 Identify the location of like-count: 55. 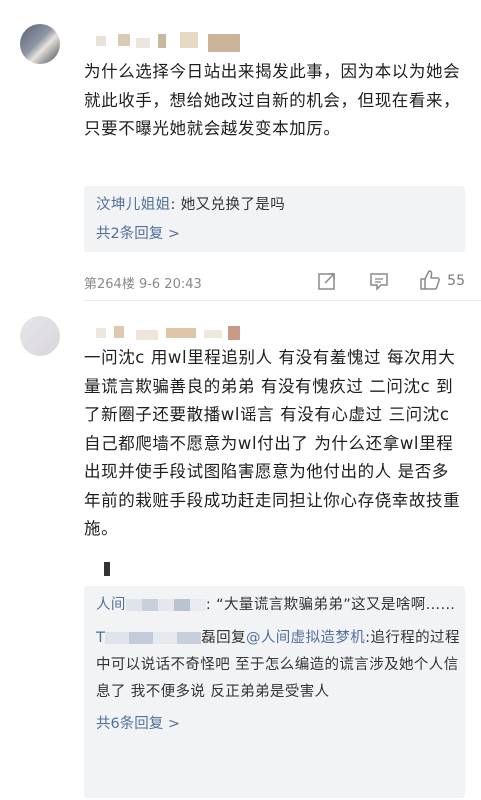
(456, 281).